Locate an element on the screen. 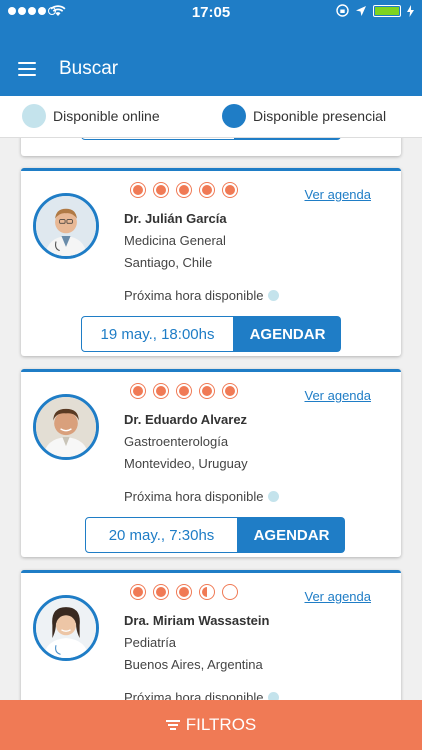 Image resolution: width=422 pixels, height=750 pixels. filter-icon is located at coordinates (172, 725).